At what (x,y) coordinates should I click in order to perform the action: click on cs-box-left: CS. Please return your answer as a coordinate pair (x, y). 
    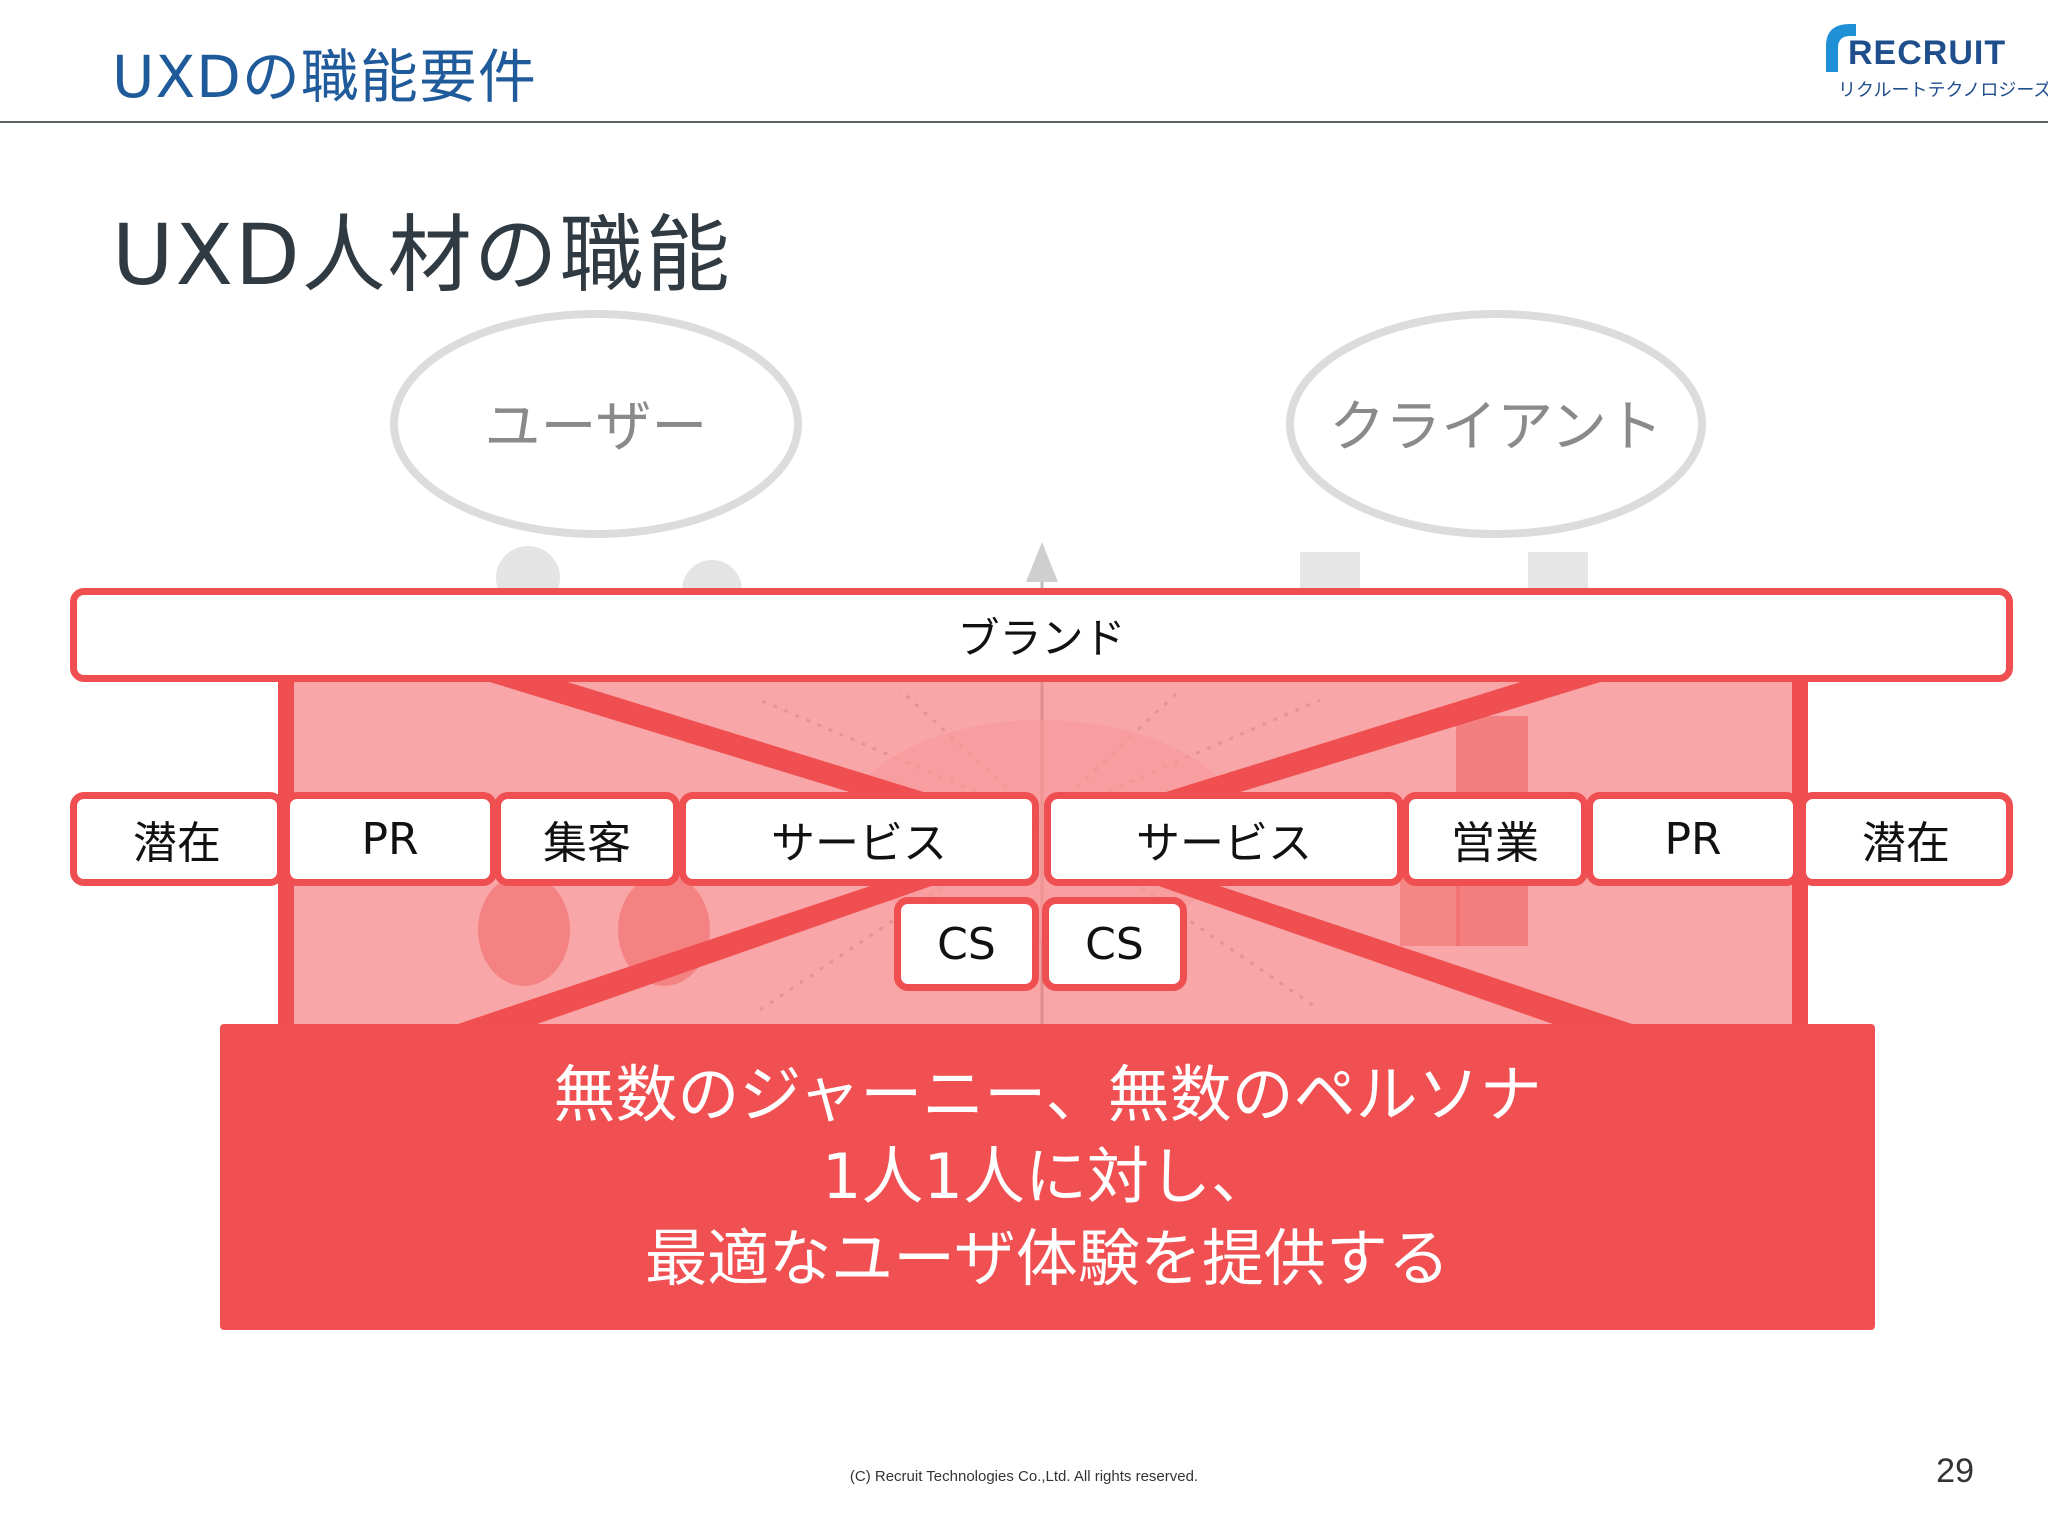
    Looking at the image, I should click on (966, 944).